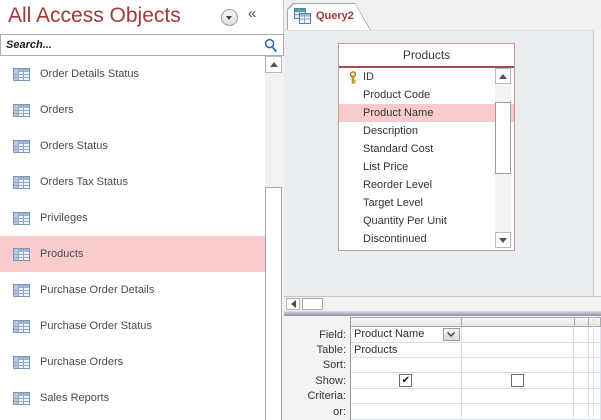  Describe the element at coordinates (393, 203) in the screenshot. I see `field-name: Target Level` at that location.